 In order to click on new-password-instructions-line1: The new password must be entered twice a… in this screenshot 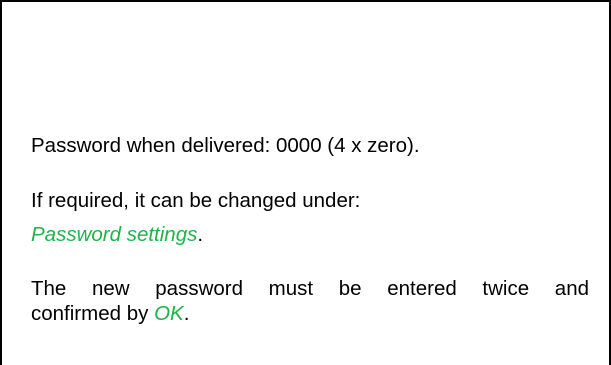, I will do `click(310, 288)`.